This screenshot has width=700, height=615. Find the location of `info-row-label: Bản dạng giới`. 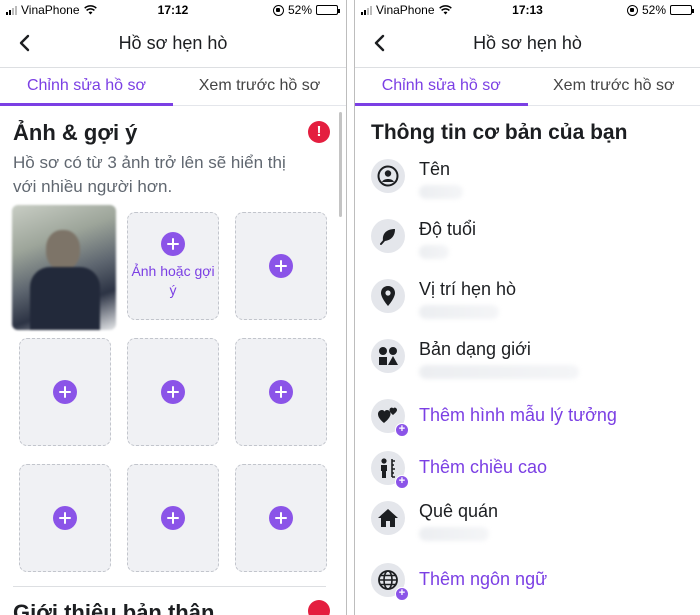

info-row-label: Bản dạng giới is located at coordinates (475, 349).